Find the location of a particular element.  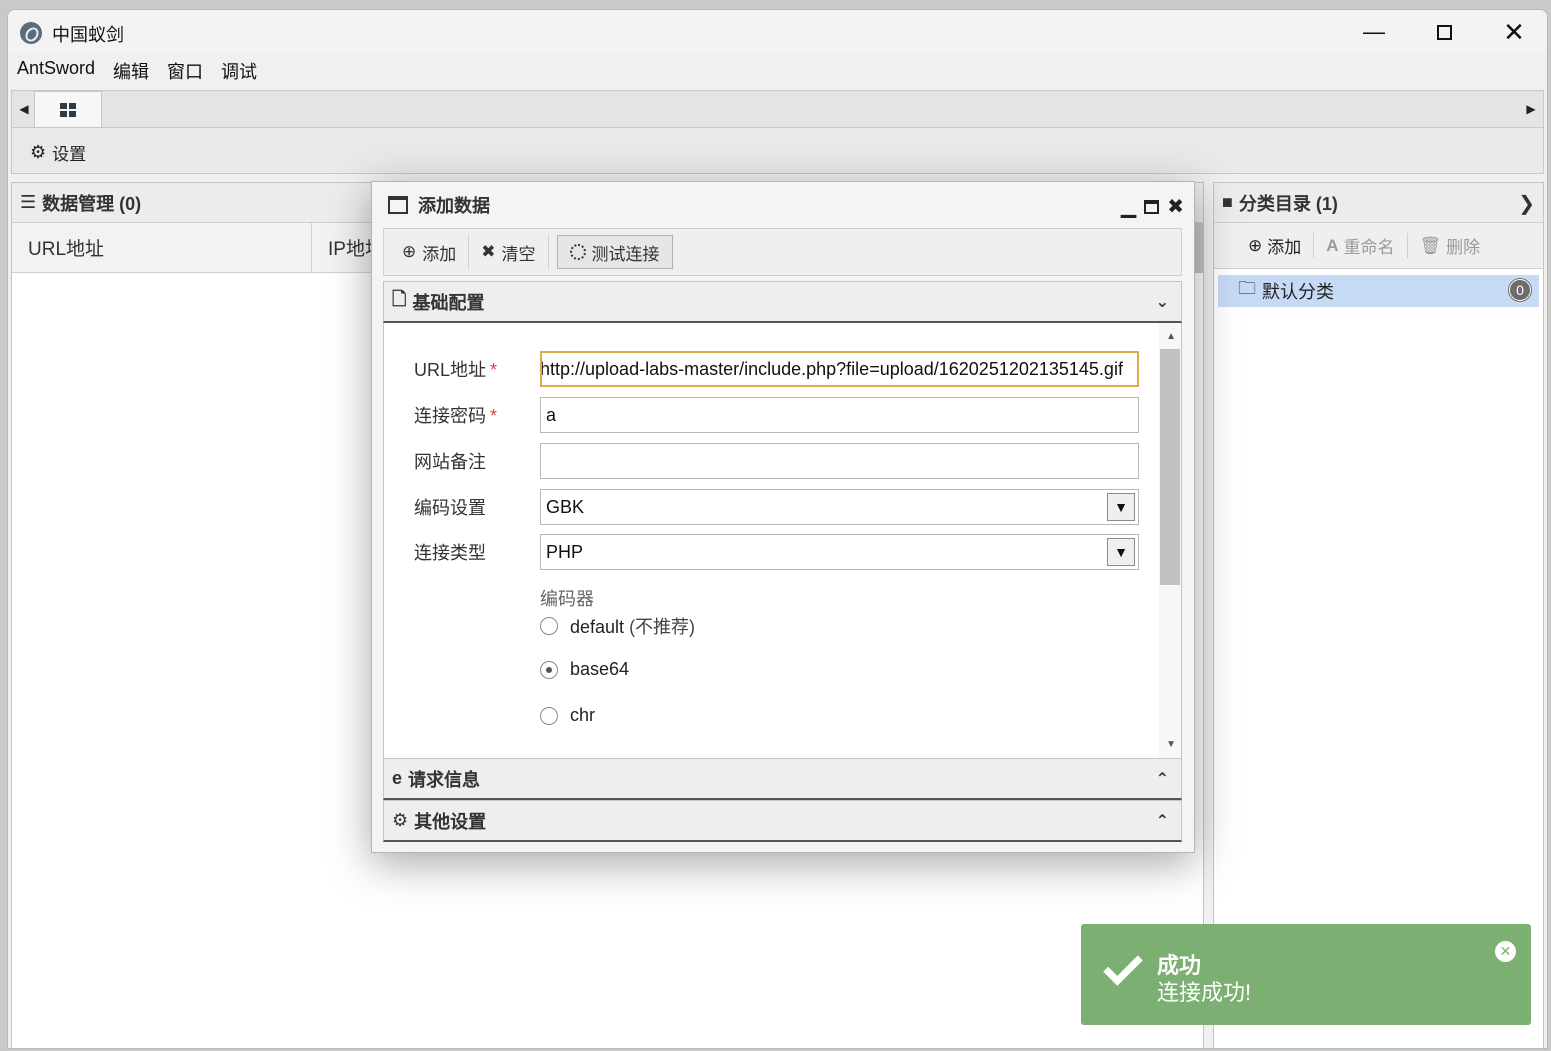

url-label: URL地址 * is located at coordinates (456, 370).